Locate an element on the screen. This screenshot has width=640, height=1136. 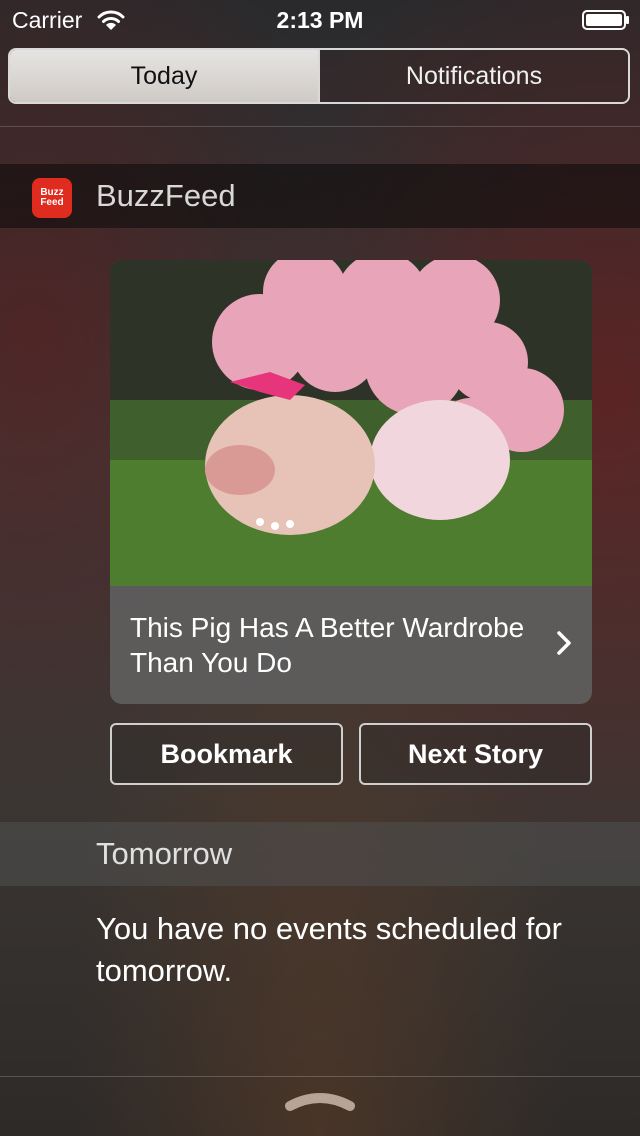
tab-notifications: Notifications is located at coordinates (473, 76).